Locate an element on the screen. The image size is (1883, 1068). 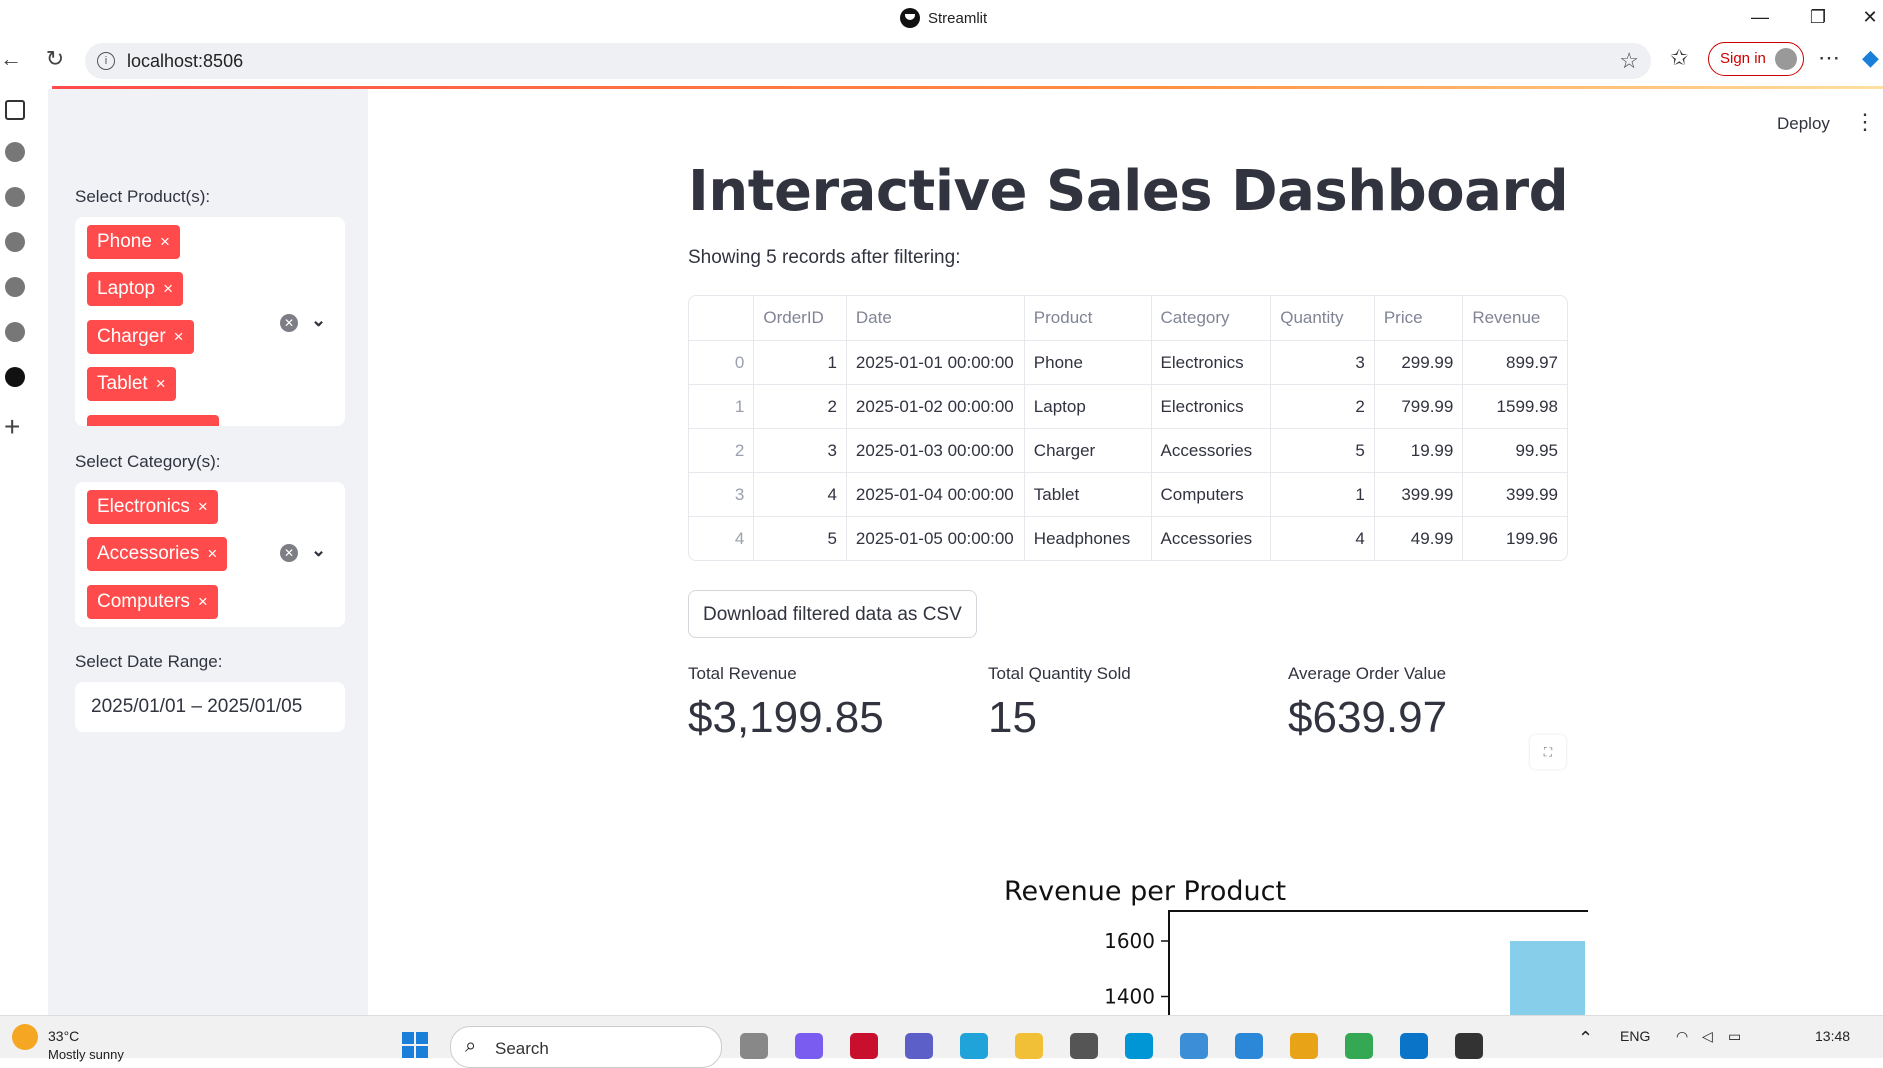
table-cell: 799.99 is located at coordinates (1419, 407).